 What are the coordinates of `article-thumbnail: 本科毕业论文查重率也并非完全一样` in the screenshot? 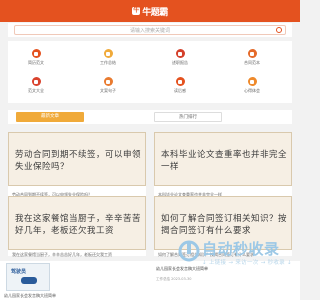 It's located at (223, 159).